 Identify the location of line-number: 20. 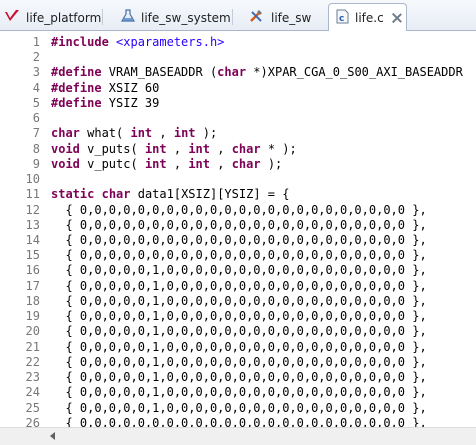
(32, 331).